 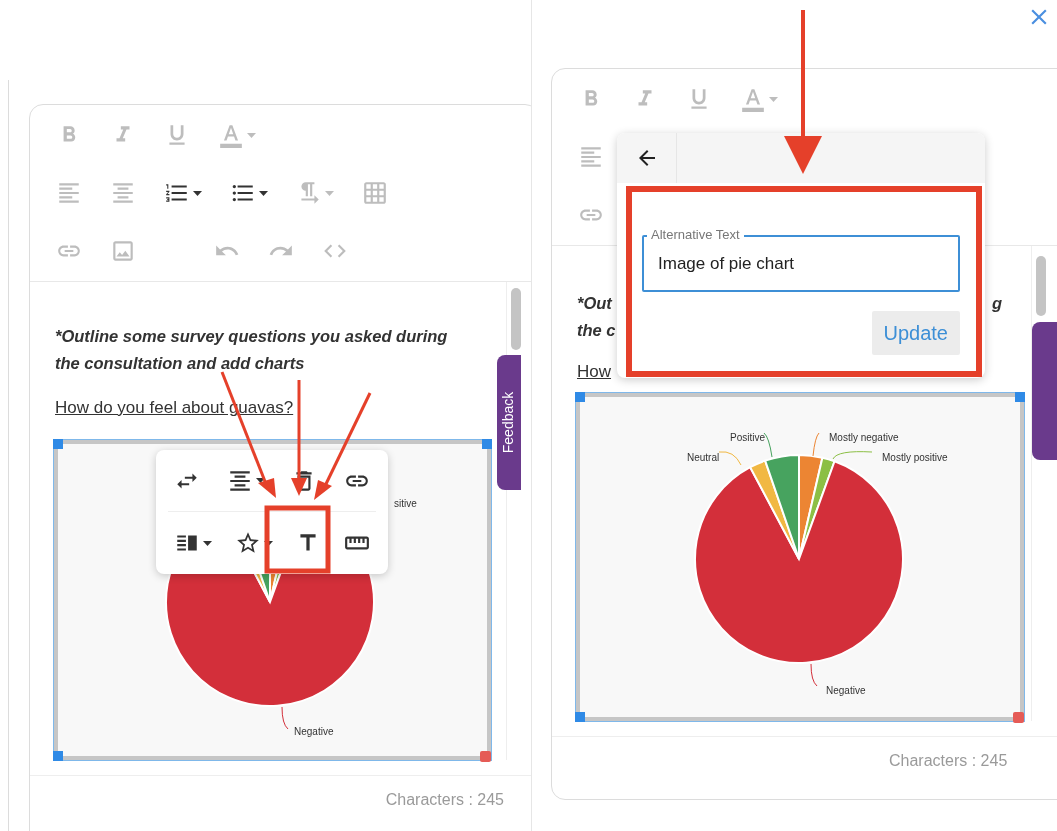 What do you see at coordinates (594, 303) in the screenshot?
I see `question-text: *Out` at bounding box center [594, 303].